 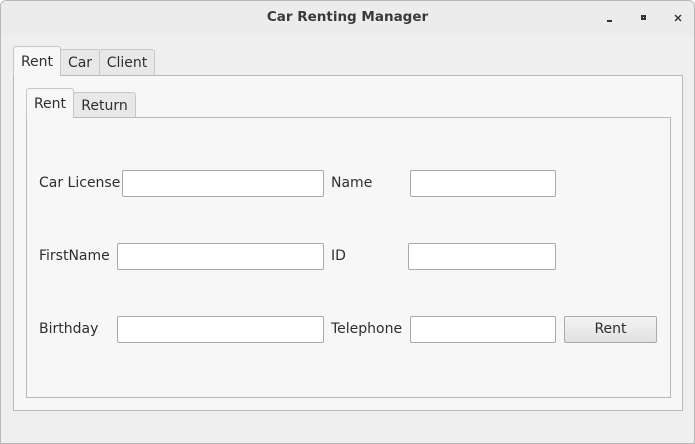 I want to click on rent-button: Rent, so click(x=610, y=329).